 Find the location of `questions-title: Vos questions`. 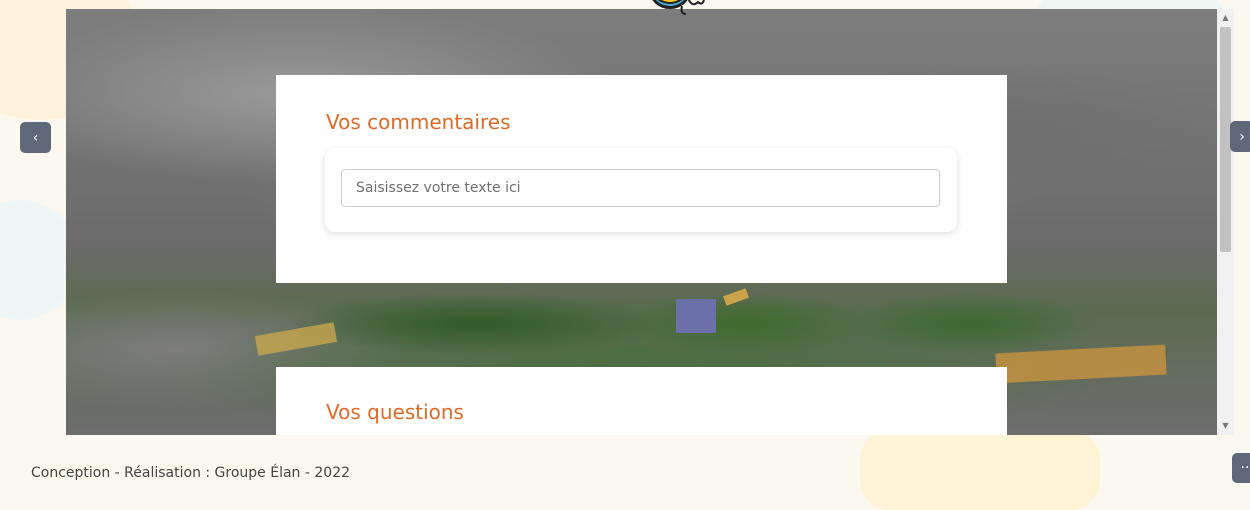

questions-title: Vos questions is located at coordinates (395, 412).